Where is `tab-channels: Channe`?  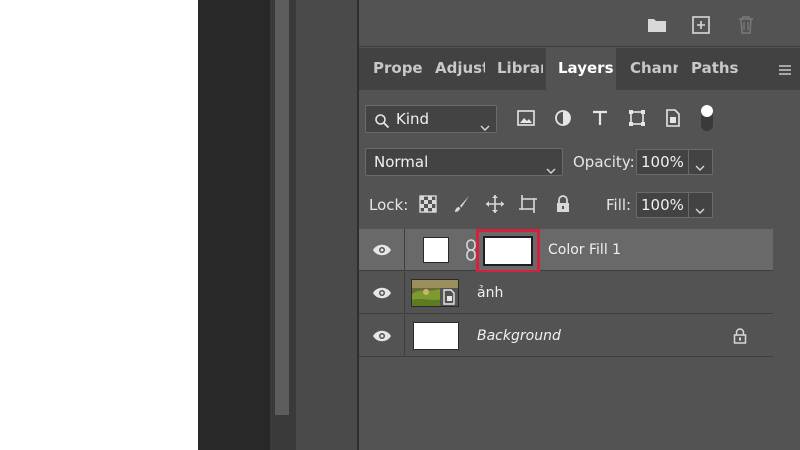
tab-channels: Channe is located at coordinates (654, 69).